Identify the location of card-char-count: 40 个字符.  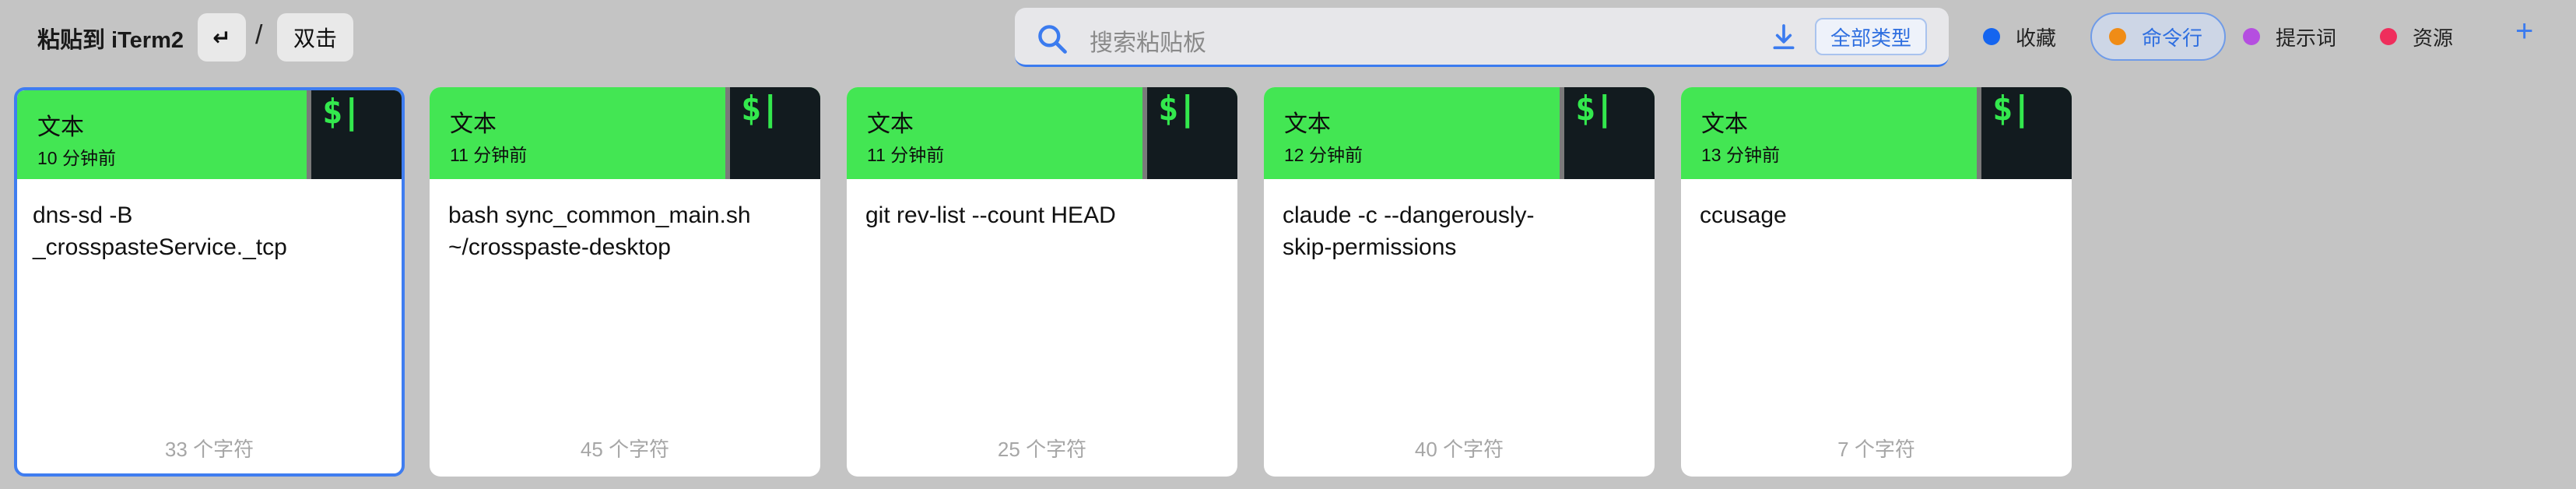
(1459, 449).